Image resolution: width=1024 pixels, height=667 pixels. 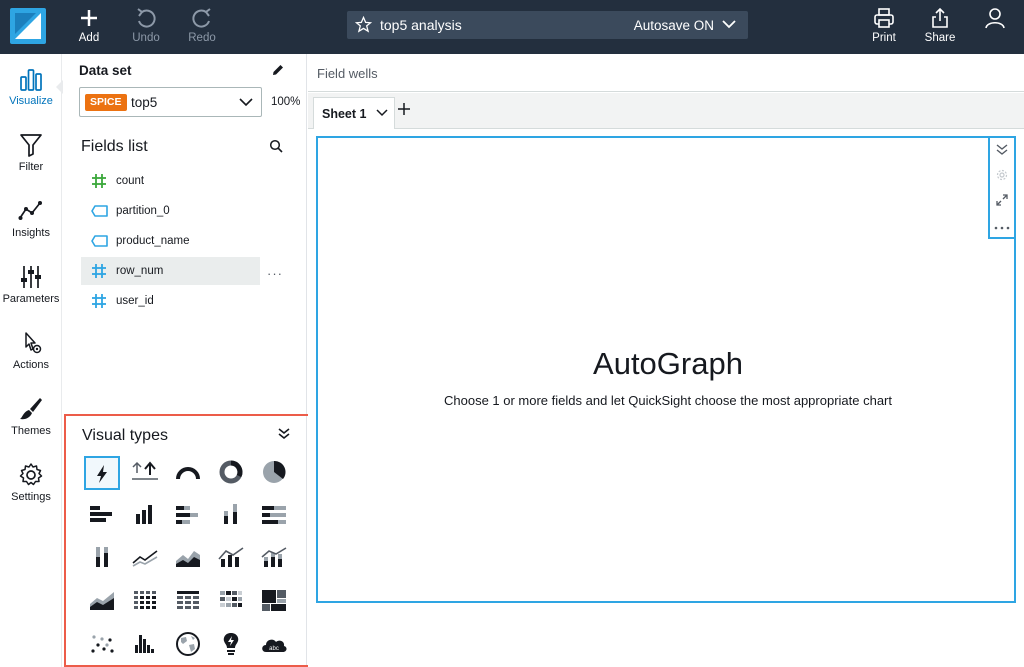 I want to click on field-wells-bar: Field wells, so click(x=666, y=73).